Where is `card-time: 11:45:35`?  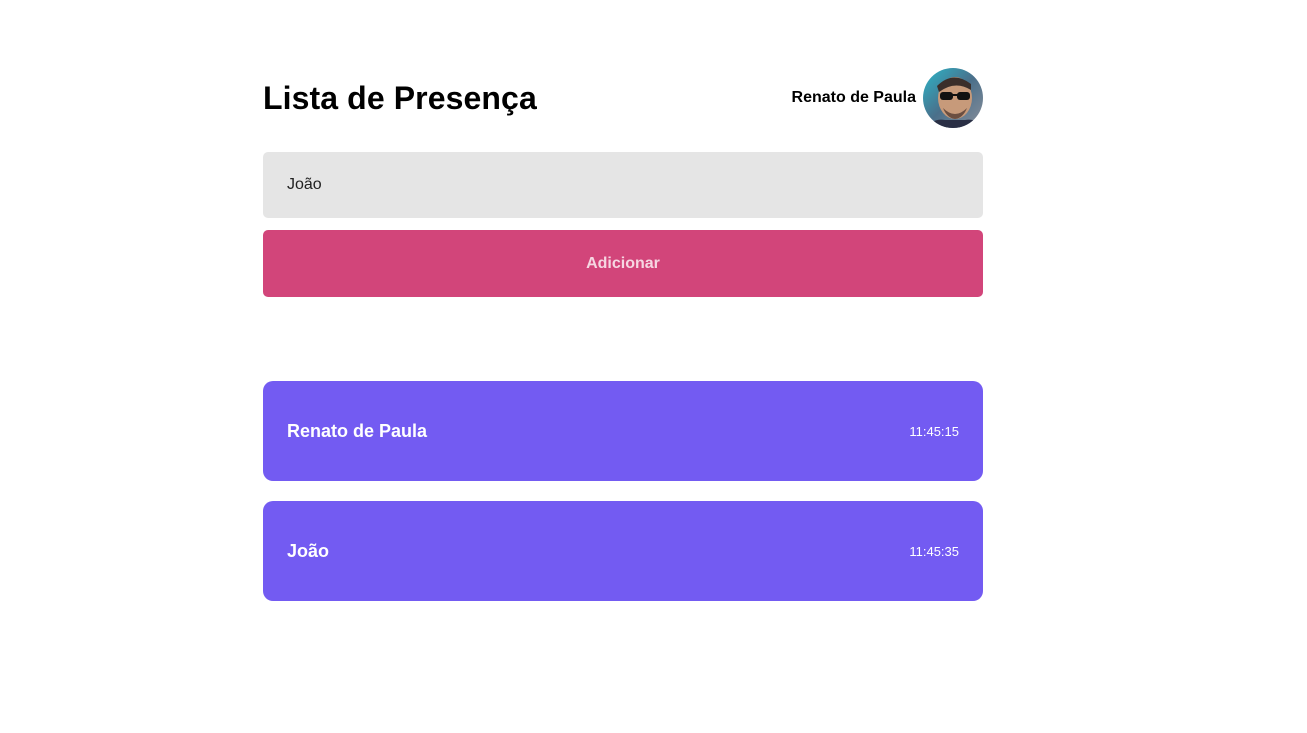 card-time: 11:45:35 is located at coordinates (934, 551).